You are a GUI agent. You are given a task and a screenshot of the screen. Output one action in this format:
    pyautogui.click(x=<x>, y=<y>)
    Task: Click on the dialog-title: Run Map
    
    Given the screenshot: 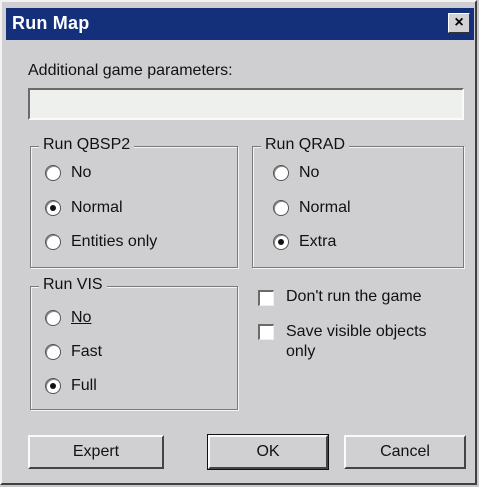 What is the action you would take?
    pyautogui.click(x=51, y=23)
    